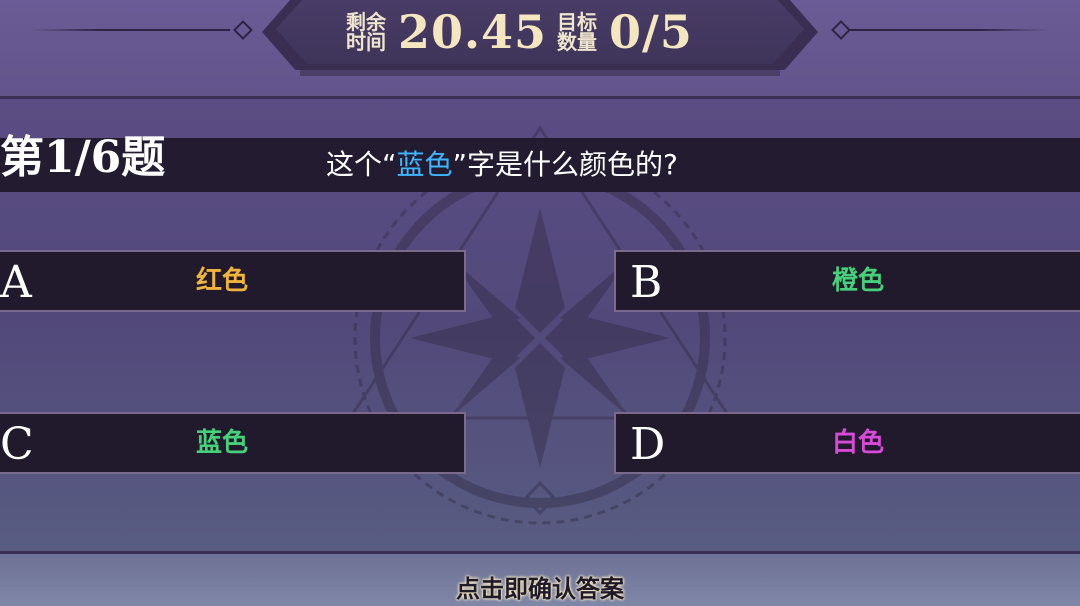  Describe the element at coordinates (577, 22) in the screenshot. I see `target-label-line1: 目标` at that location.